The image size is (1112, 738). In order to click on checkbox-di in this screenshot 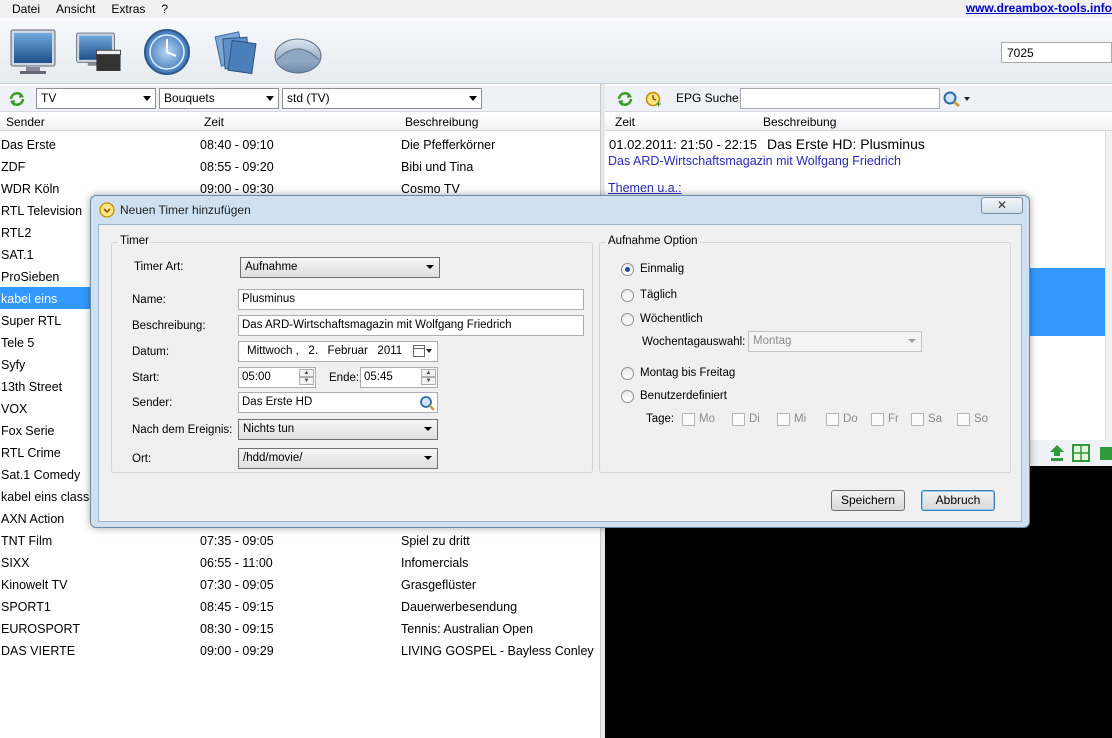, I will do `click(738, 419)`.